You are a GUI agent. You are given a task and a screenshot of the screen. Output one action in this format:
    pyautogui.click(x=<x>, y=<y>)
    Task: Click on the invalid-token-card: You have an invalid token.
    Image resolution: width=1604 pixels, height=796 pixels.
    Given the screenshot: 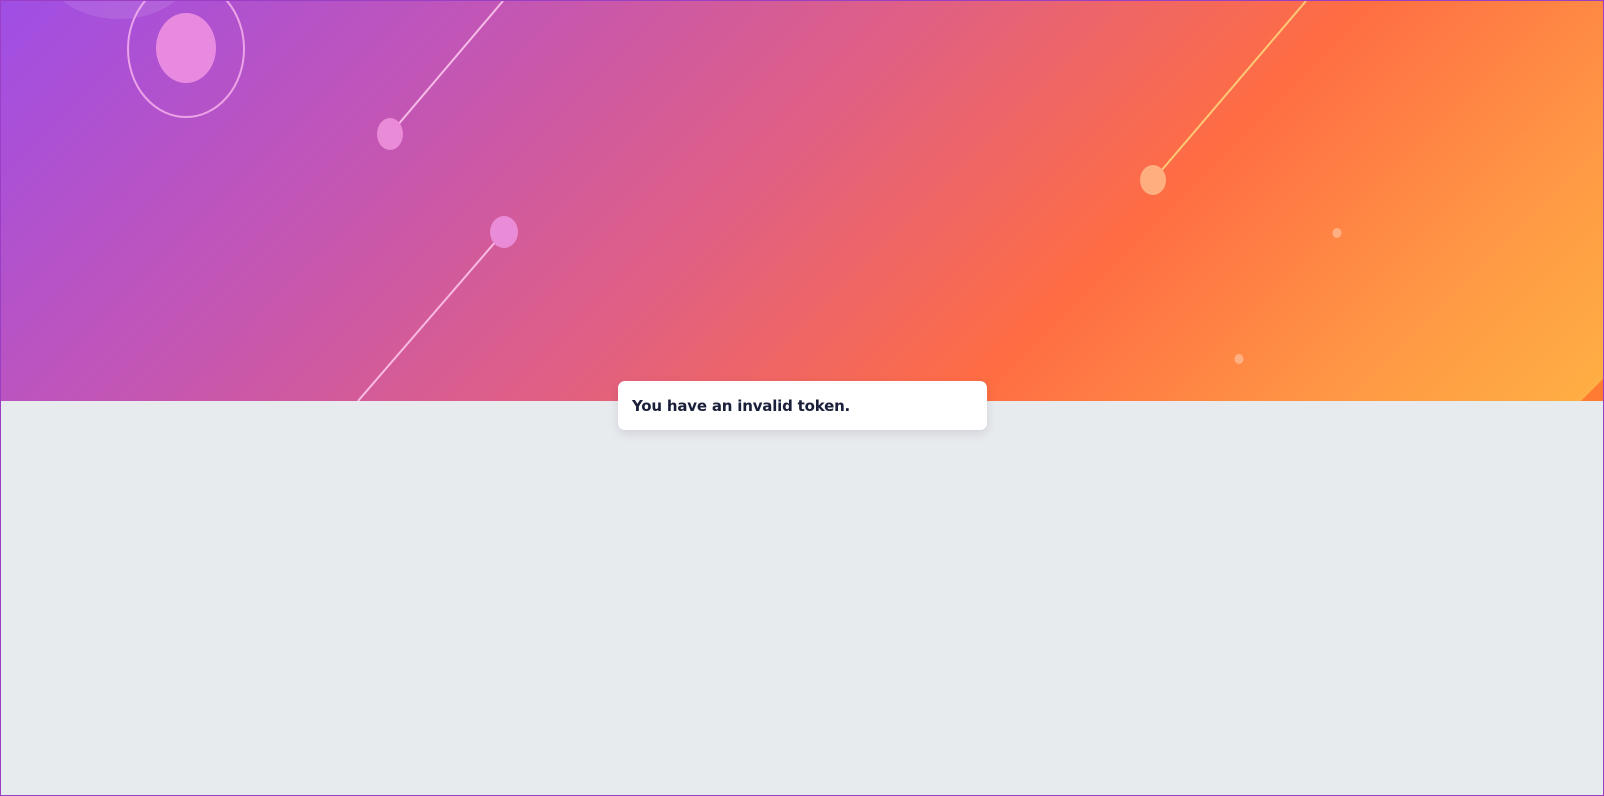 What is the action you would take?
    pyautogui.click(x=802, y=405)
    